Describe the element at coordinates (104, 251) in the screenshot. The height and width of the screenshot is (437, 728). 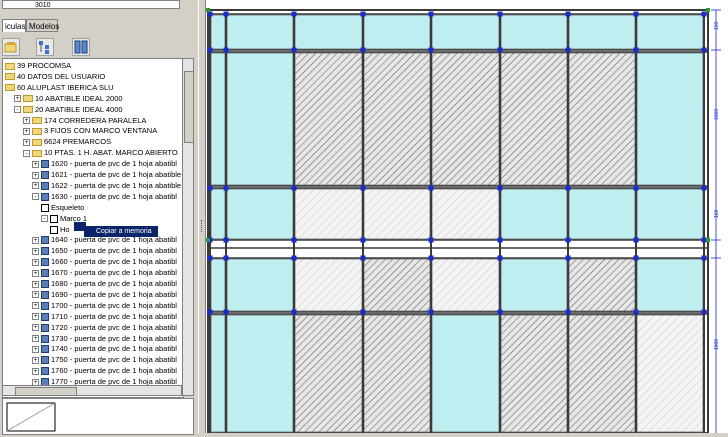
I see `tree-item: +1650 - puerta de pvc de 1 hoja abatibl` at that location.